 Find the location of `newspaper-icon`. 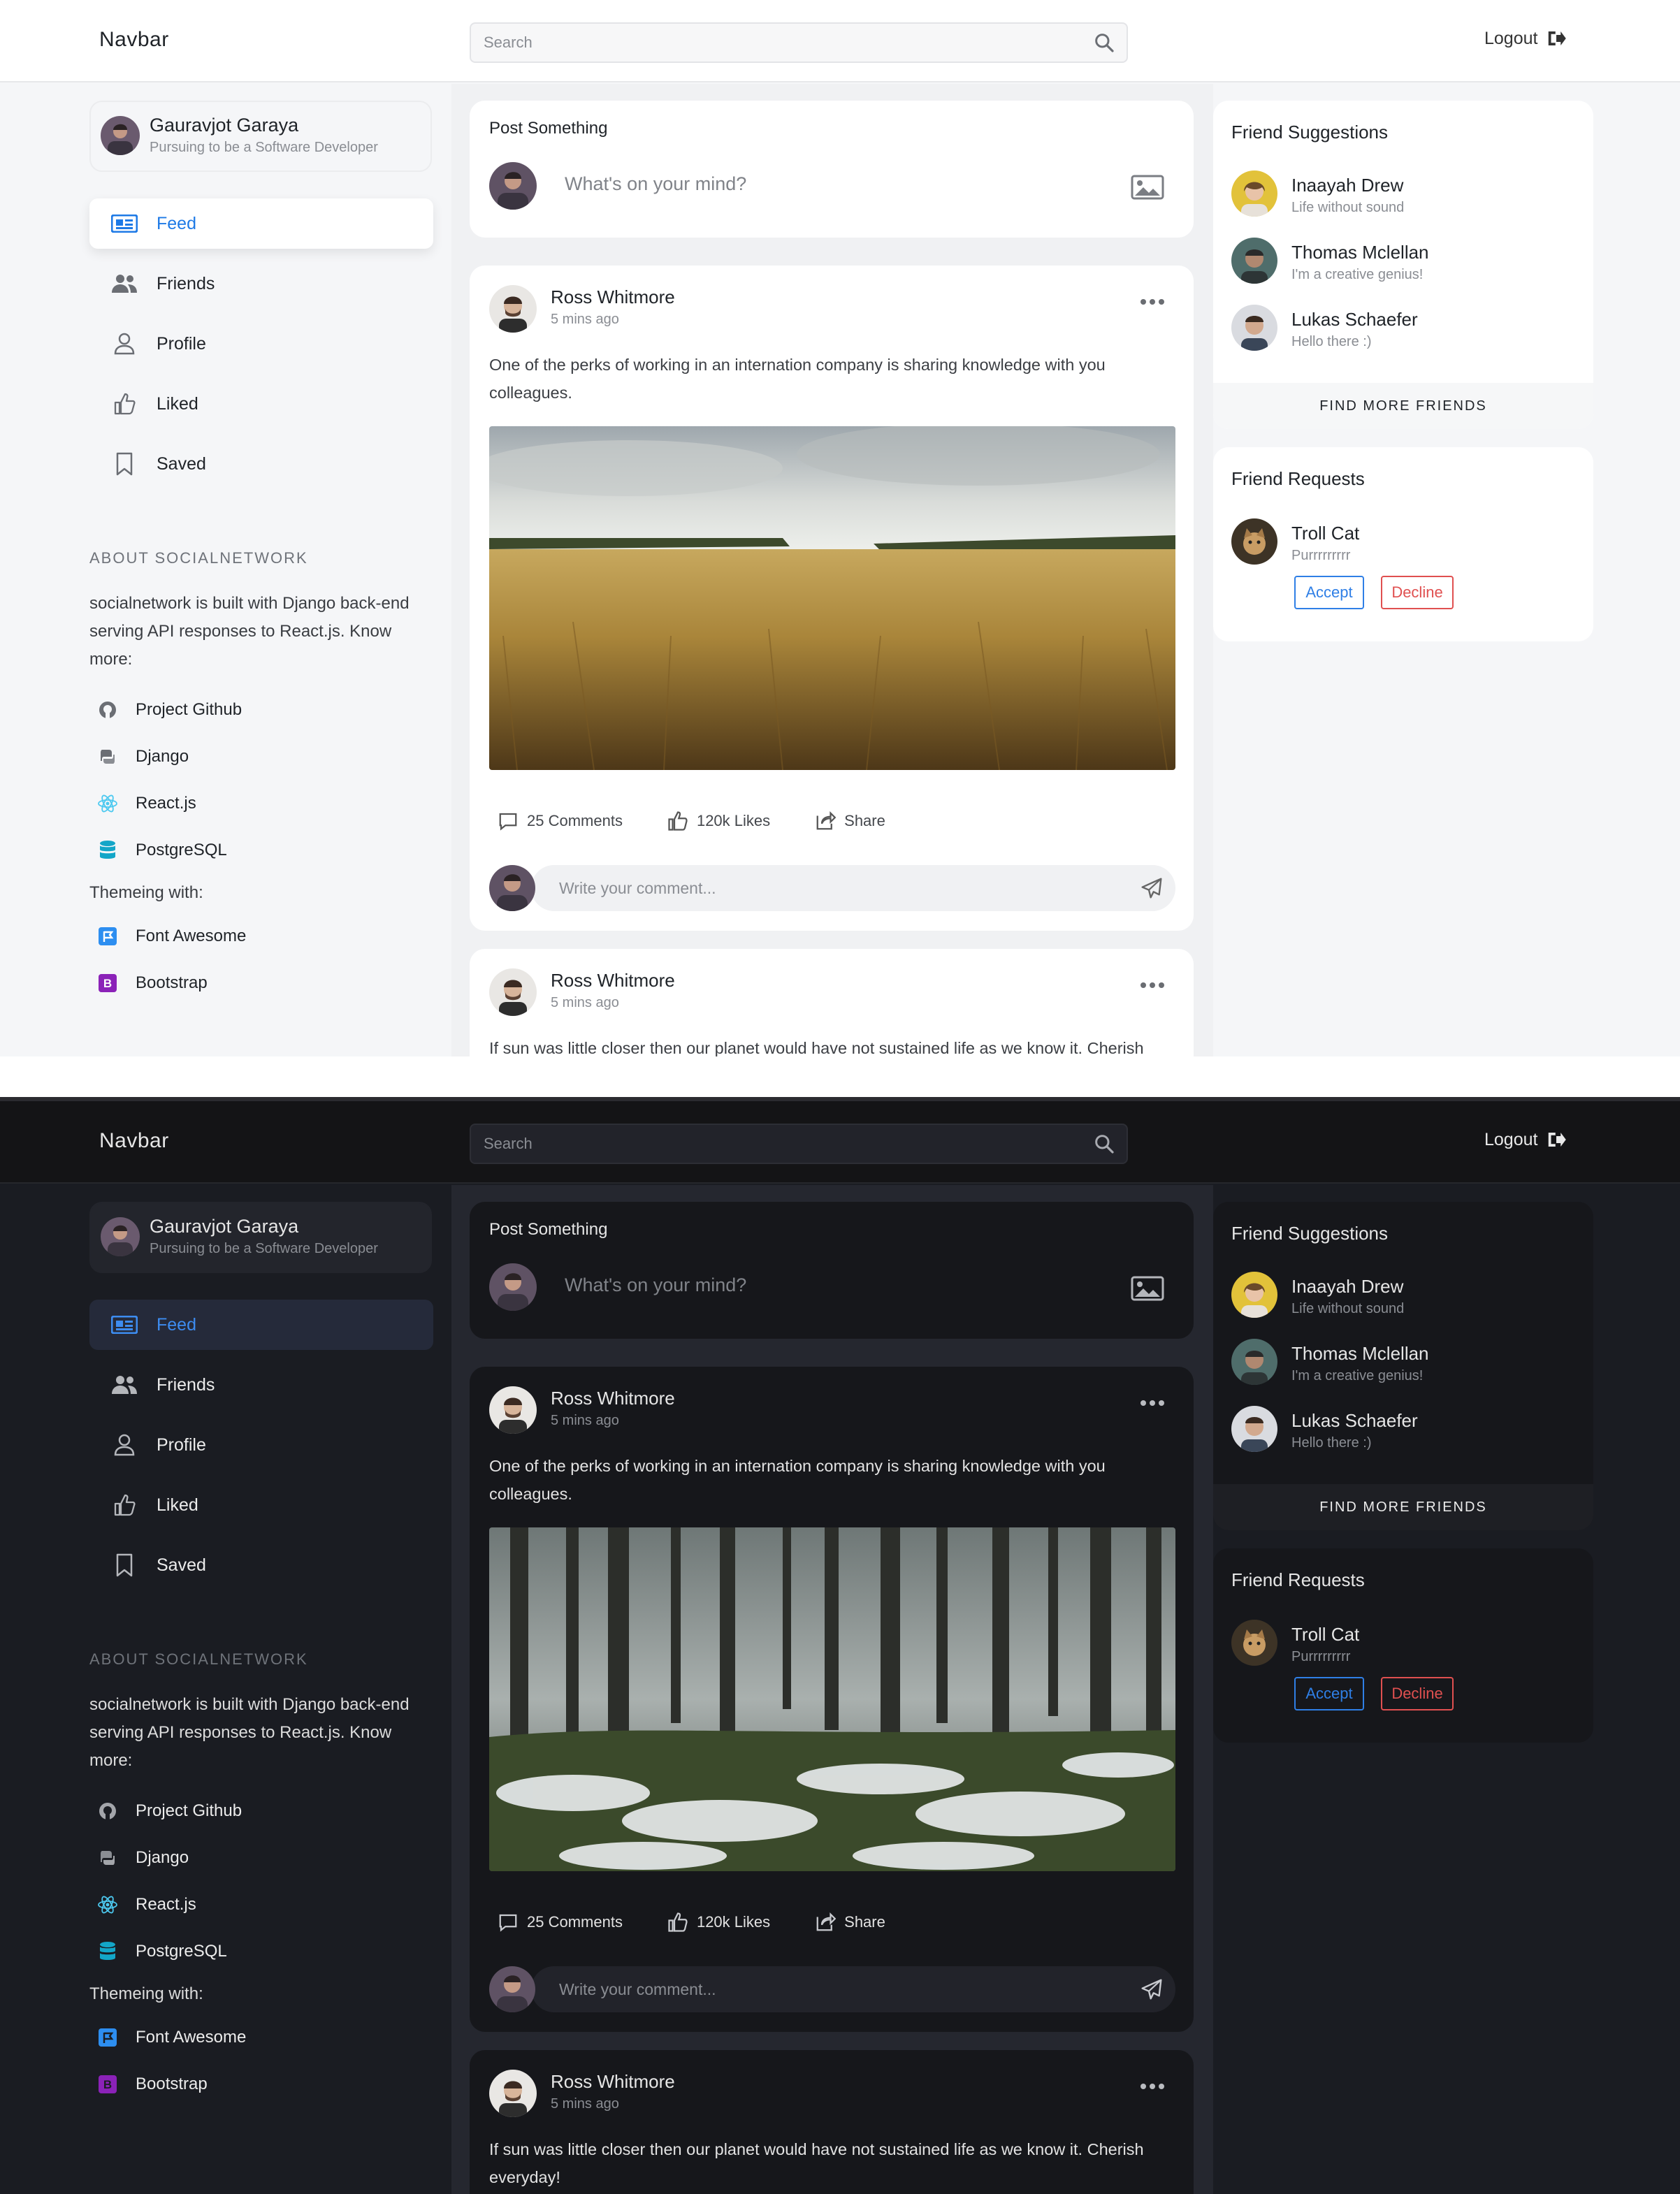

newspaper-icon is located at coordinates (124, 1325).